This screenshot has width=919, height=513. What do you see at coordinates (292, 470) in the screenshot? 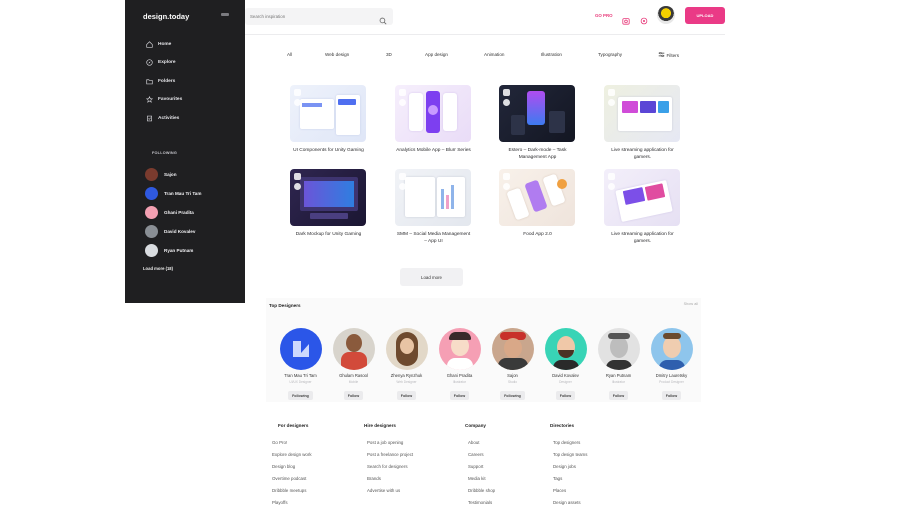
I see `footer-link: Design blog` at bounding box center [292, 470].